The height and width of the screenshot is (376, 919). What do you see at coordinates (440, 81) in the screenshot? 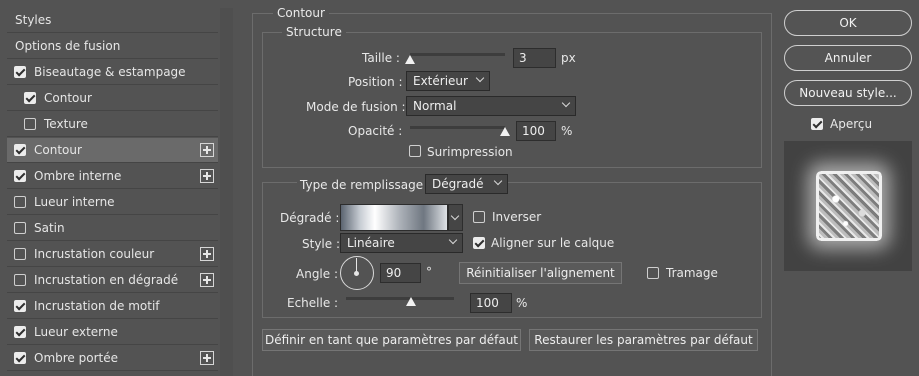
I see `position-value: Extérieur` at bounding box center [440, 81].